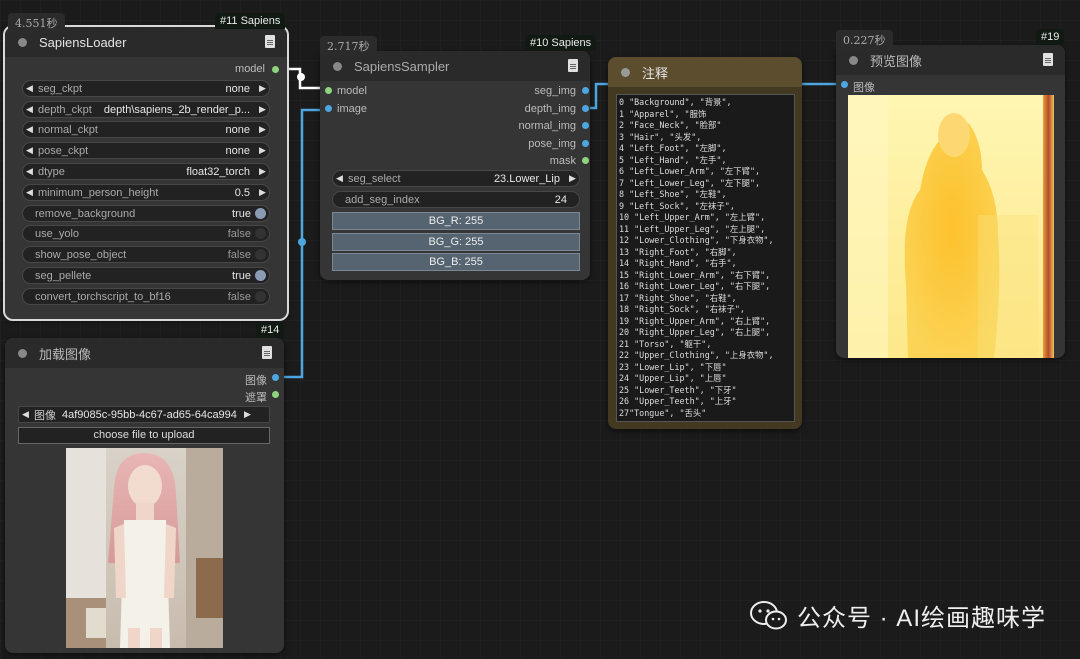  I want to click on sampler-timer: 2.717秒, so click(348, 46).